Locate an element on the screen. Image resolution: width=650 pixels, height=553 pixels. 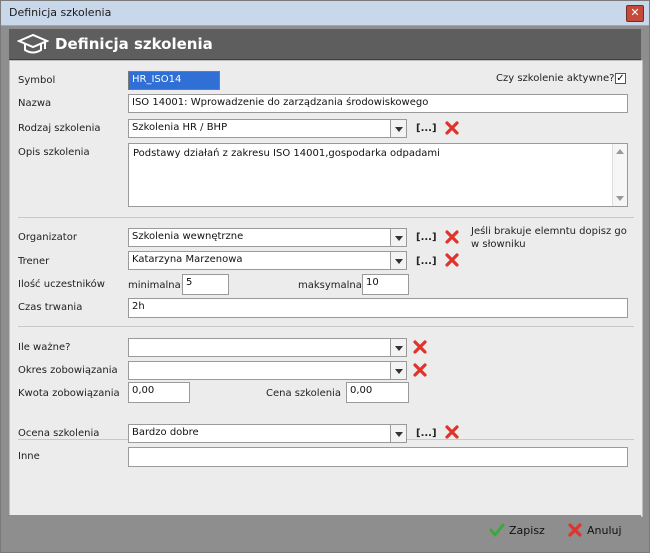
kwota-label: Kwota zobowiązania is located at coordinates (69, 393).